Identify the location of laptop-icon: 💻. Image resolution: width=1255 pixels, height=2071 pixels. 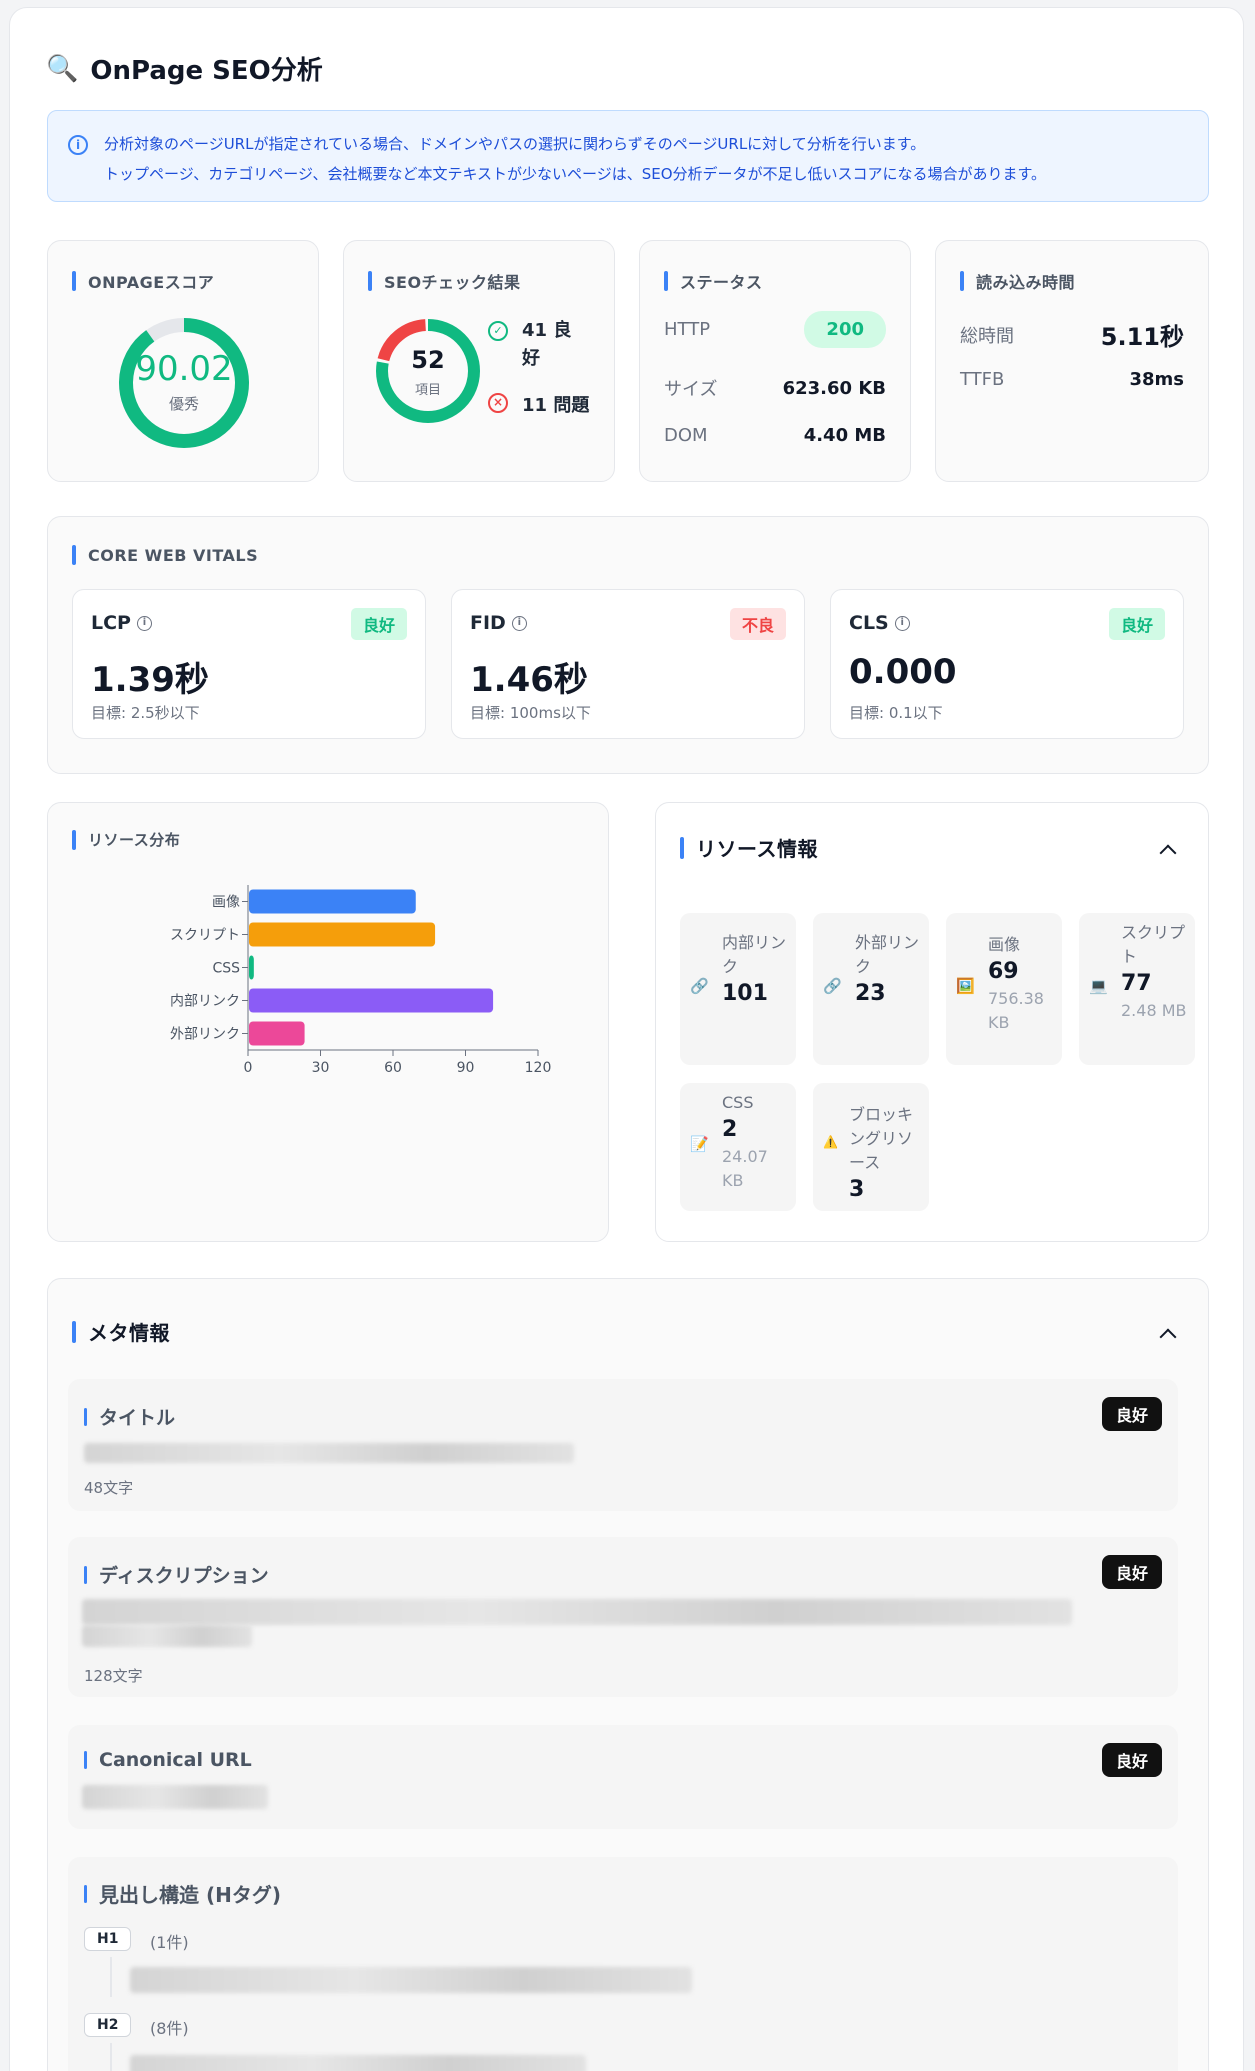
(1098, 986).